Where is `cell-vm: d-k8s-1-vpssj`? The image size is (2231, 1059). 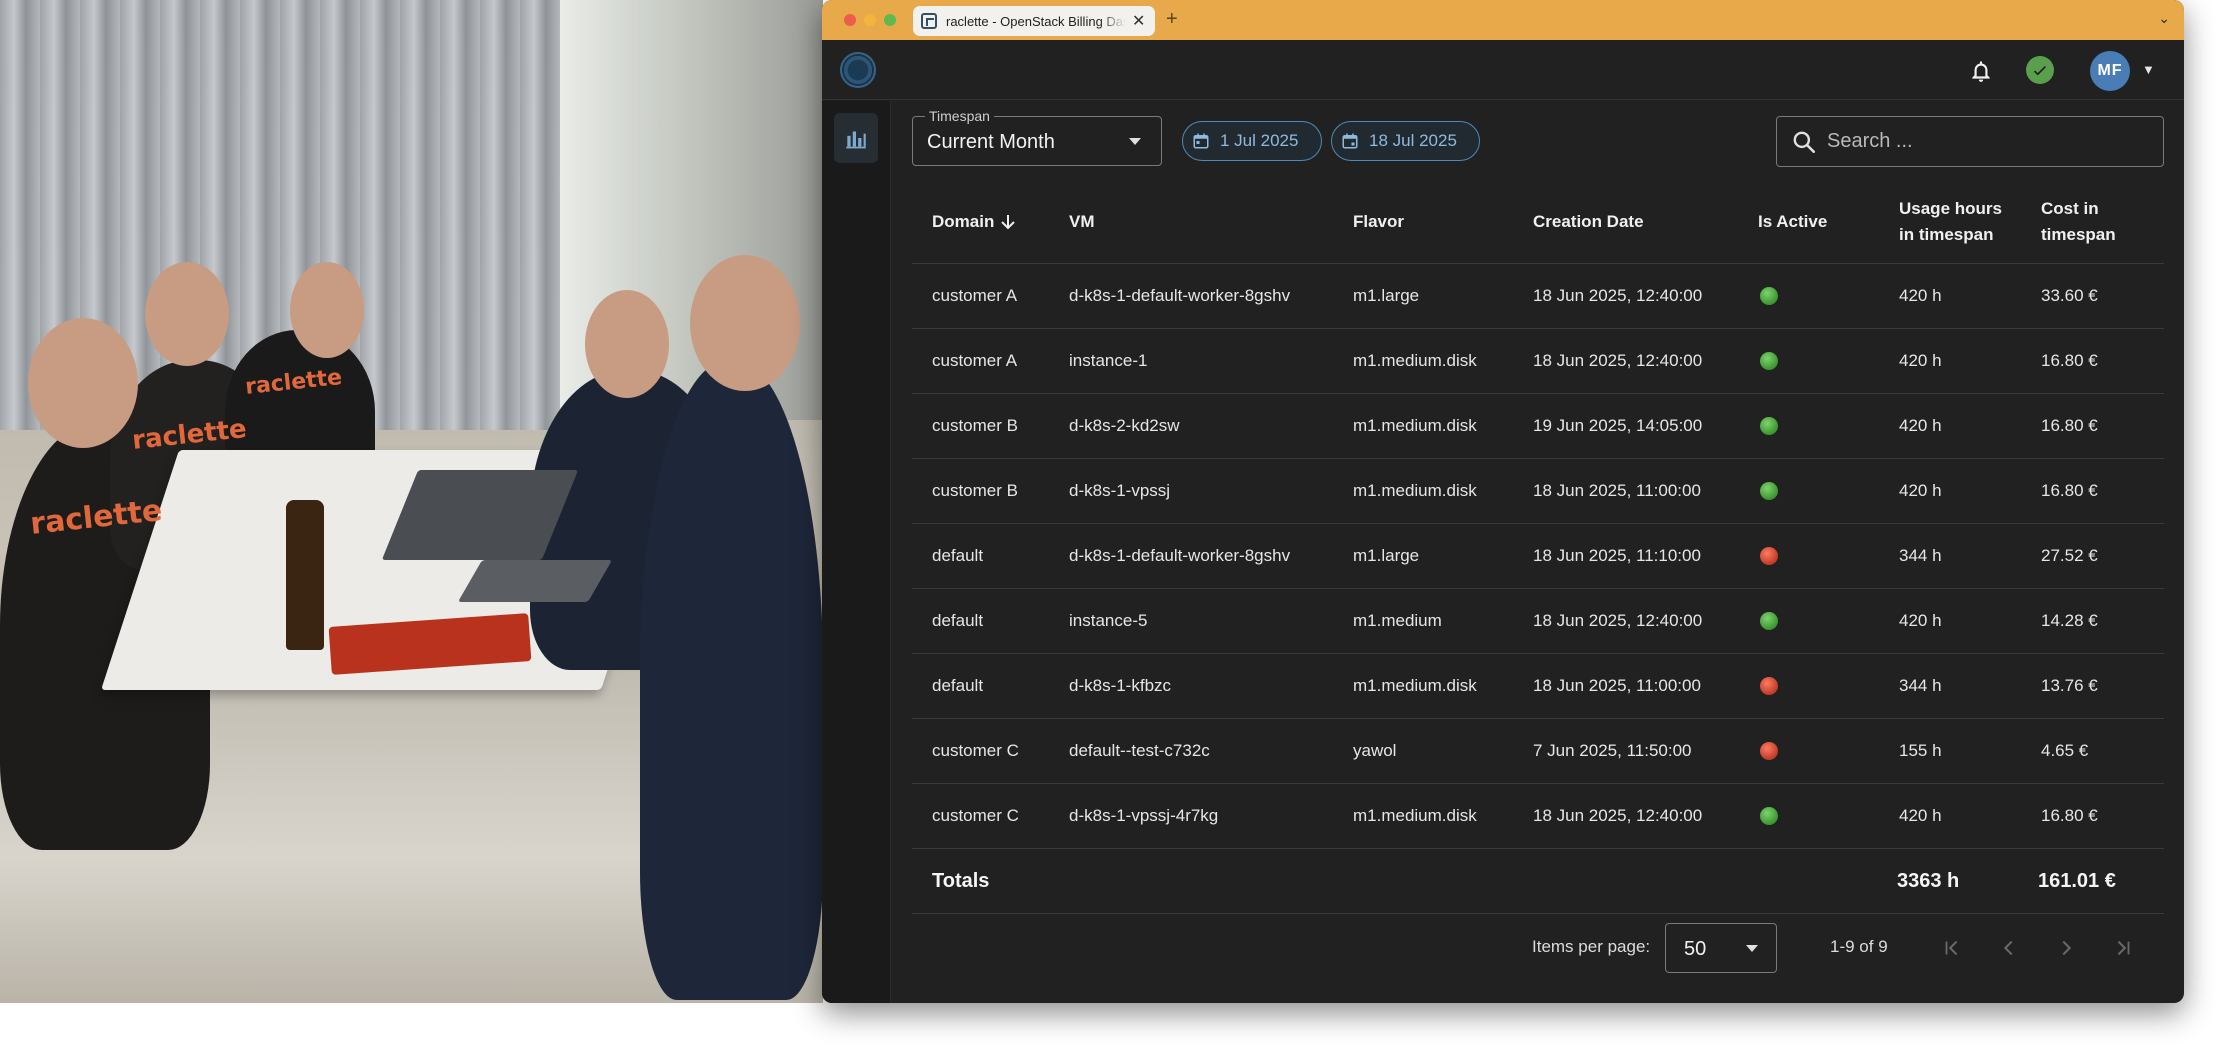
cell-vm: d-k8s-1-vpssj is located at coordinates (1120, 490).